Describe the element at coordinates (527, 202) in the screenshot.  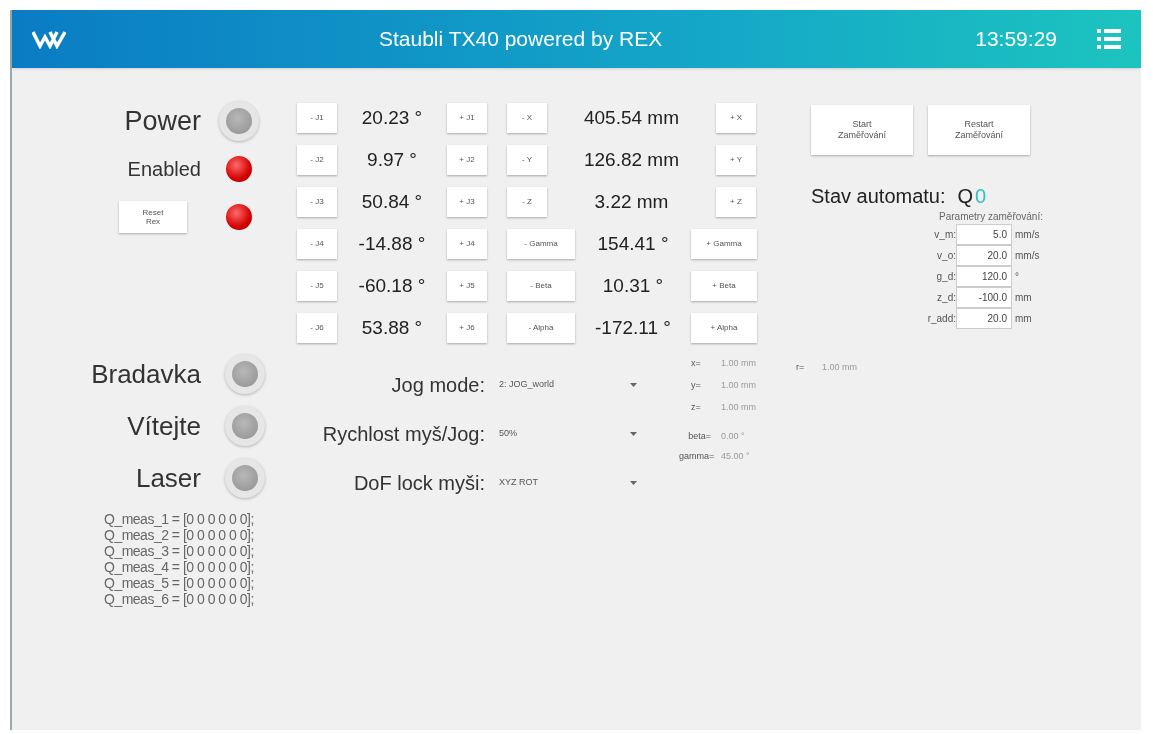
I see `jog-button: - Z` at that location.